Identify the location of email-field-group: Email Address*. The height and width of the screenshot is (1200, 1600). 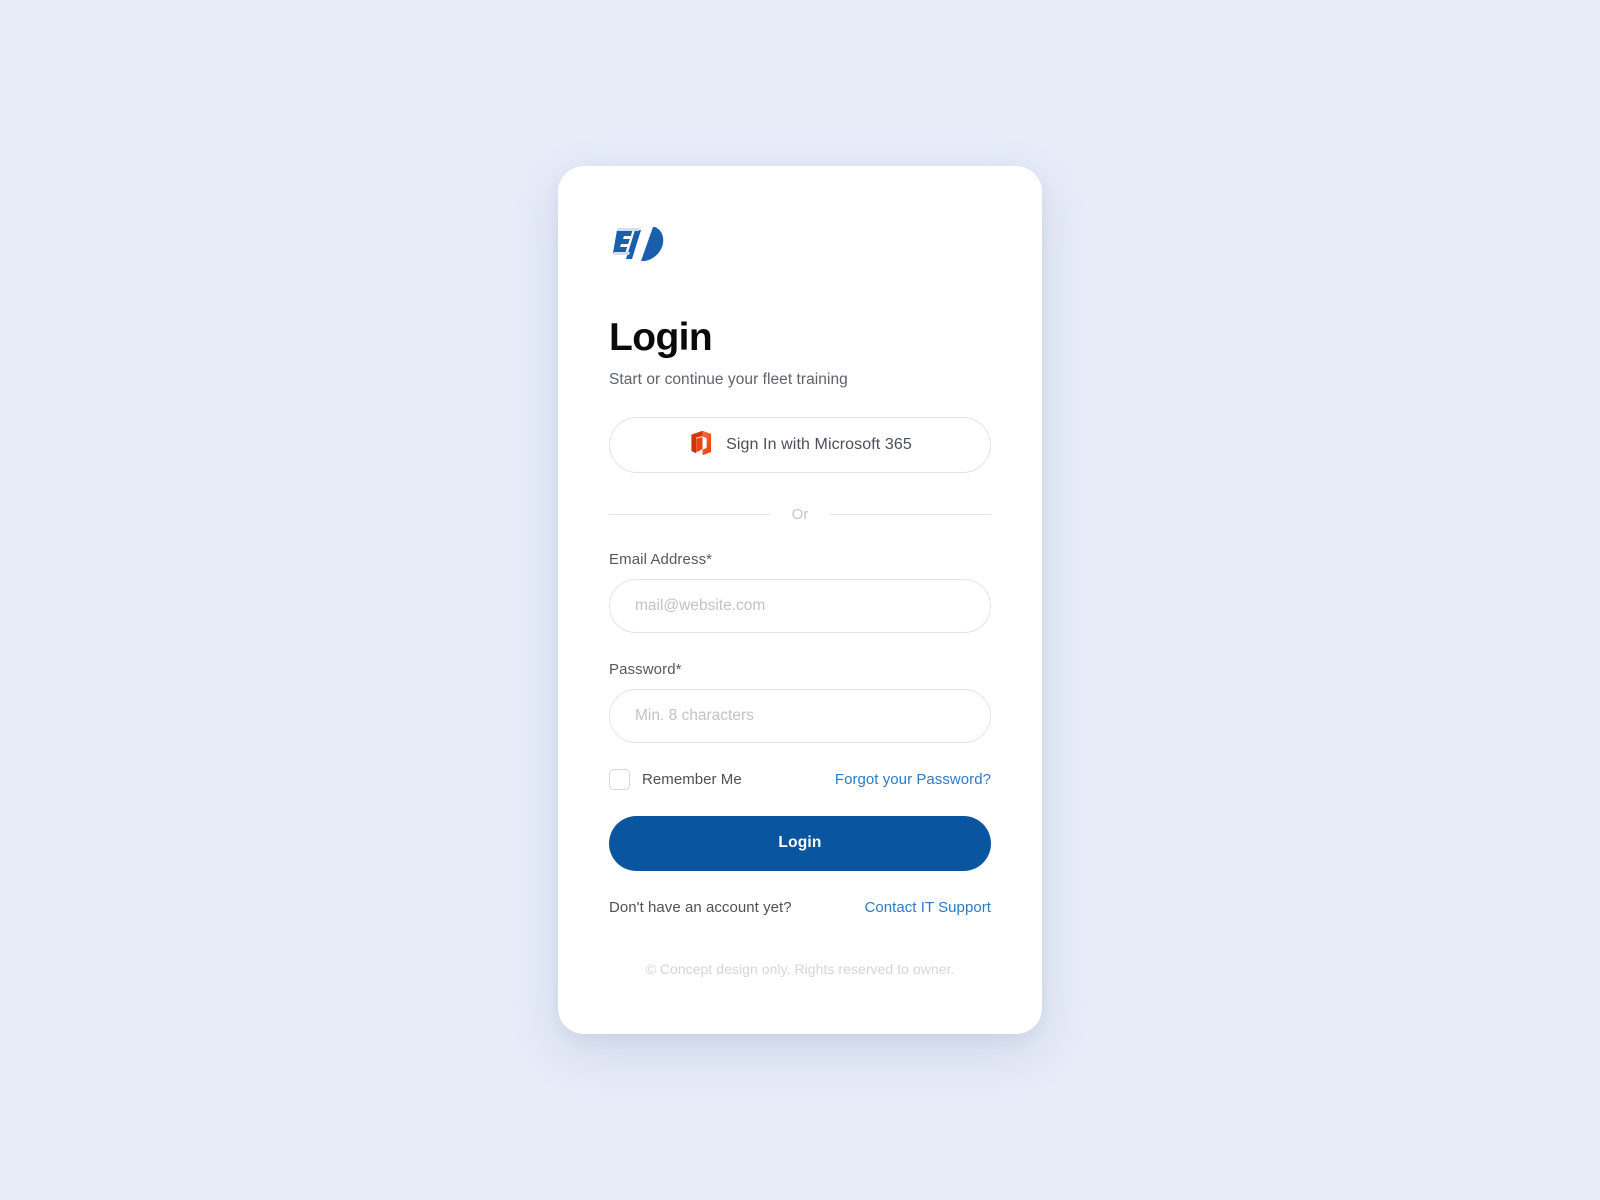
(800, 592).